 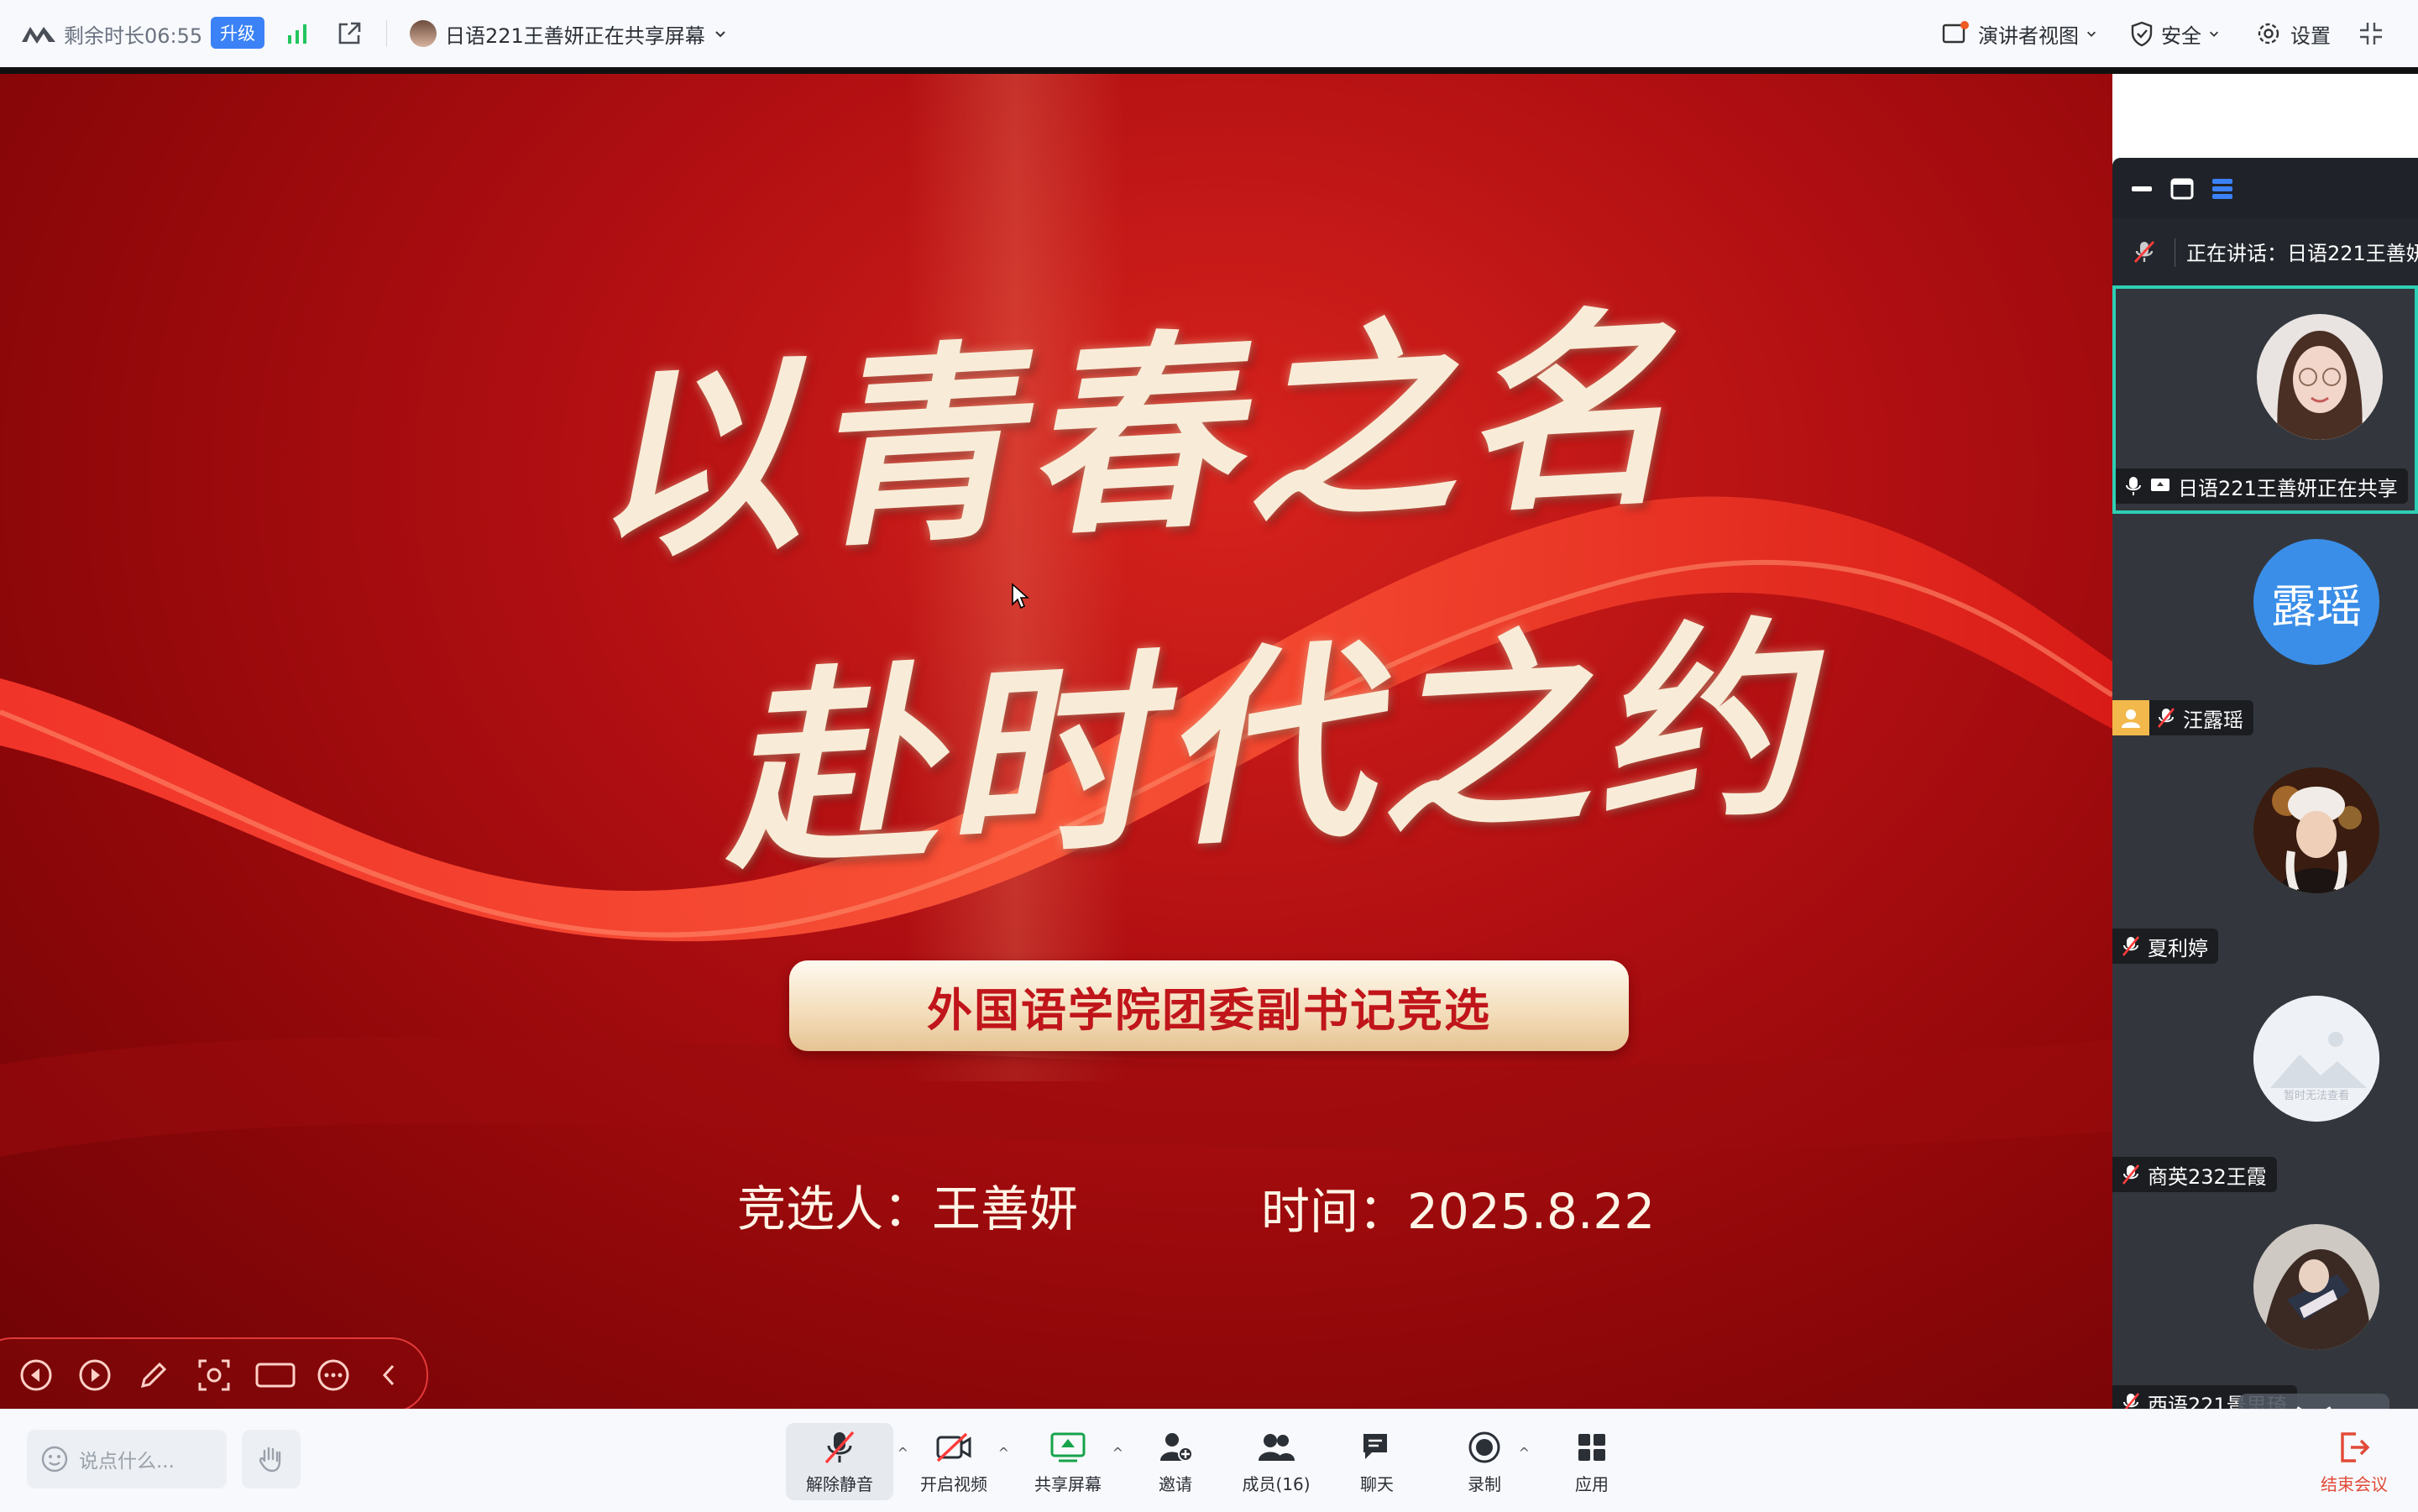 What do you see at coordinates (2371, 33) in the screenshot?
I see `exit-fullscreen-icon` at bounding box center [2371, 33].